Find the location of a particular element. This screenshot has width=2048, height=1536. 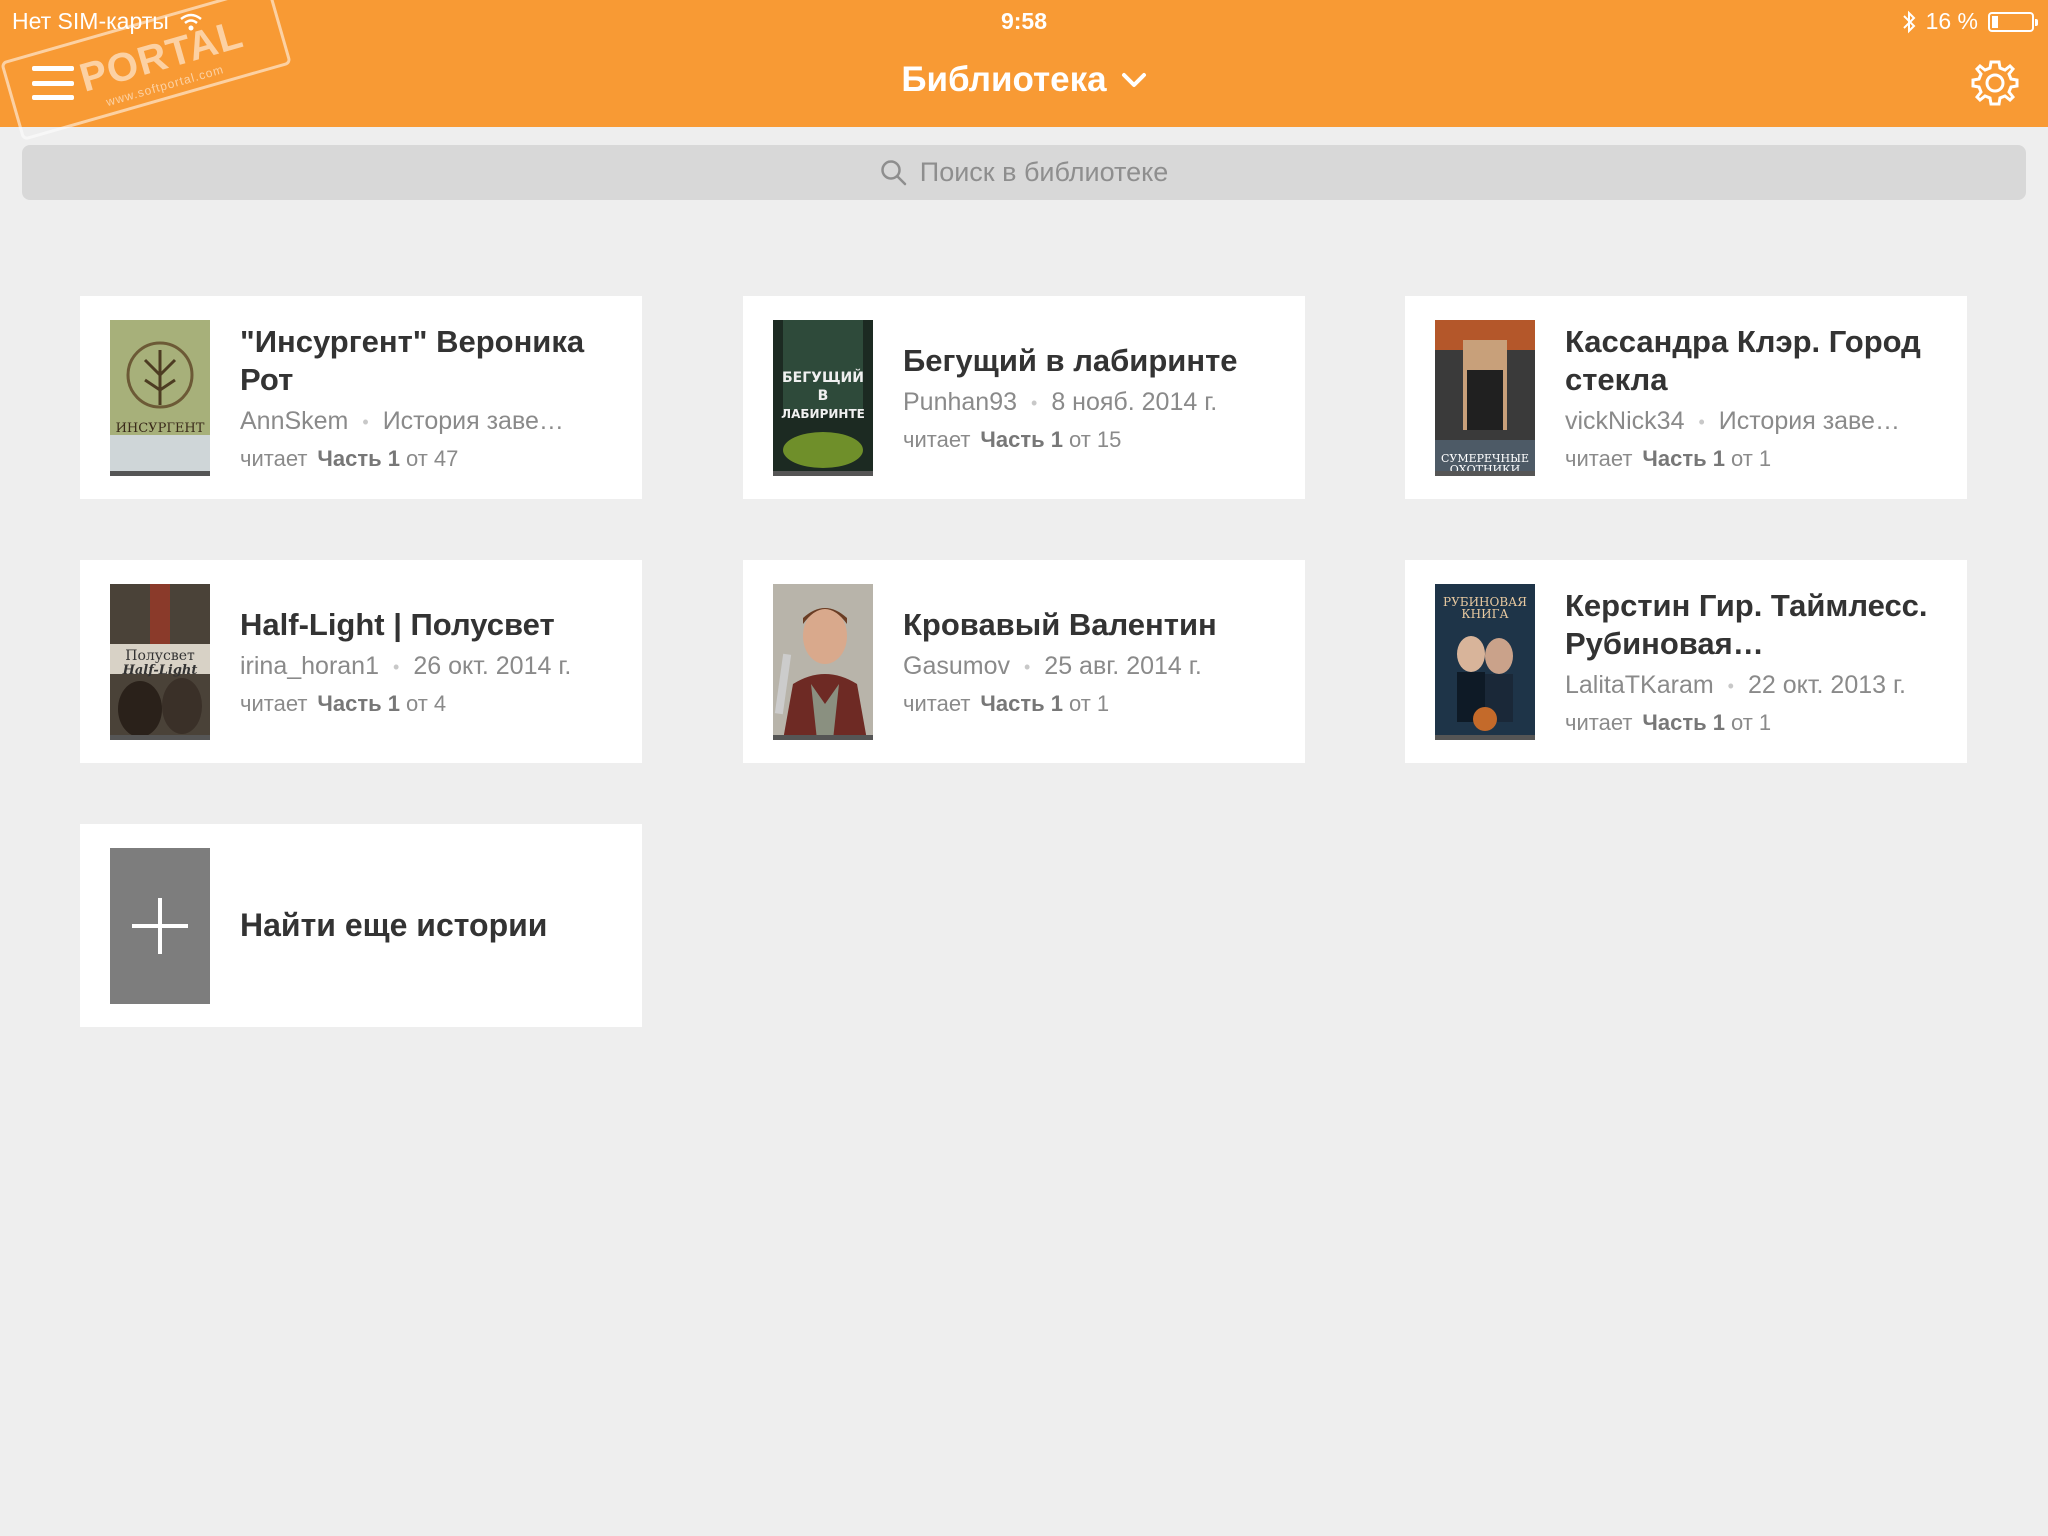

status-right: 16 % is located at coordinates (1970, 21).